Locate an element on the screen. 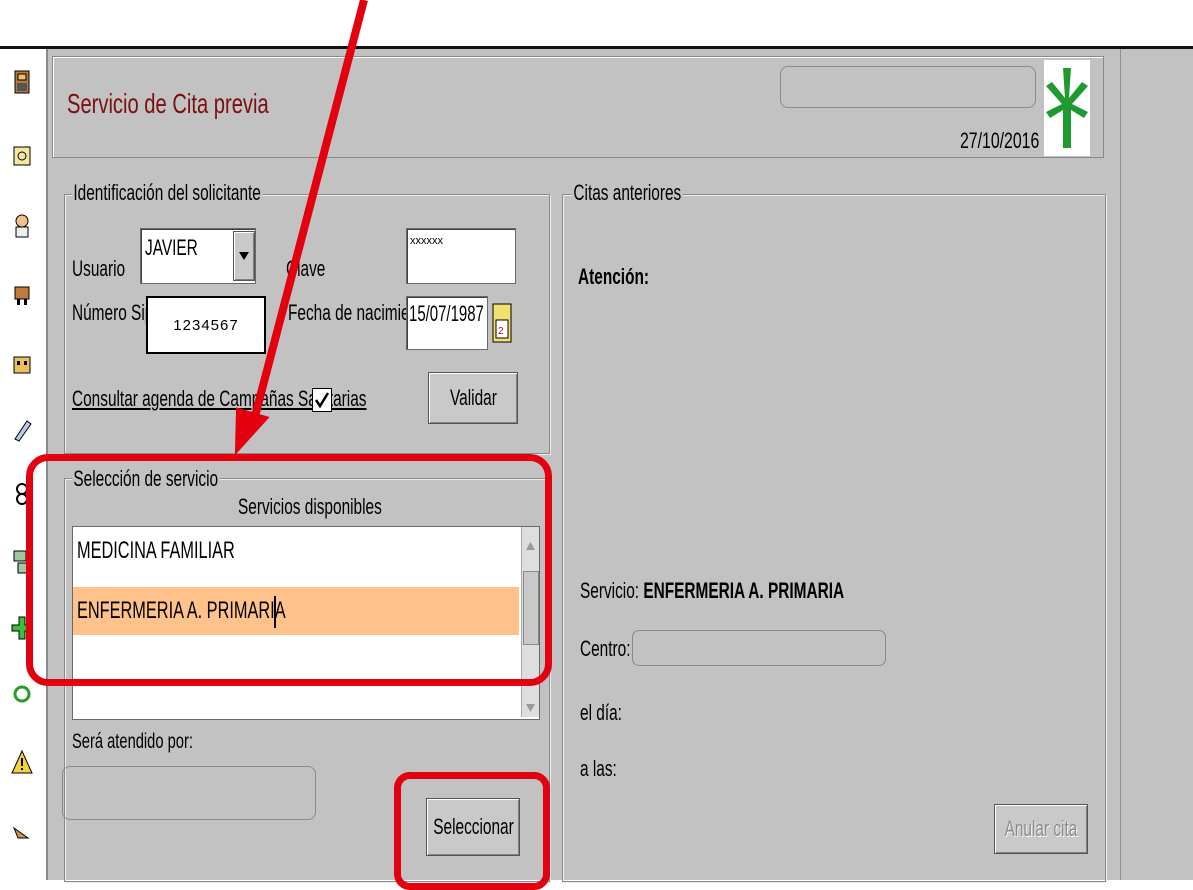  annotation-arrow is located at coordinates (301, 228).